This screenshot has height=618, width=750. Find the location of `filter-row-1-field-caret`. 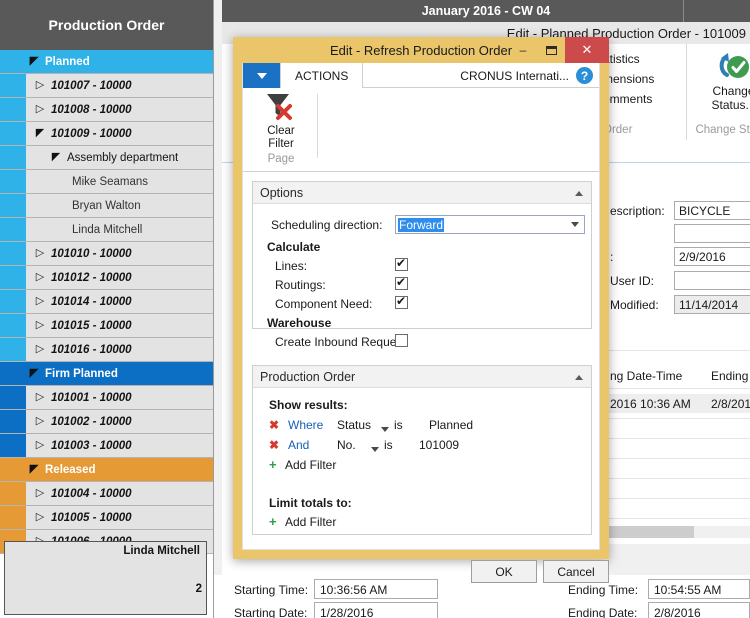

filter-row-1-field-caret is located at coordinates (385, 429).